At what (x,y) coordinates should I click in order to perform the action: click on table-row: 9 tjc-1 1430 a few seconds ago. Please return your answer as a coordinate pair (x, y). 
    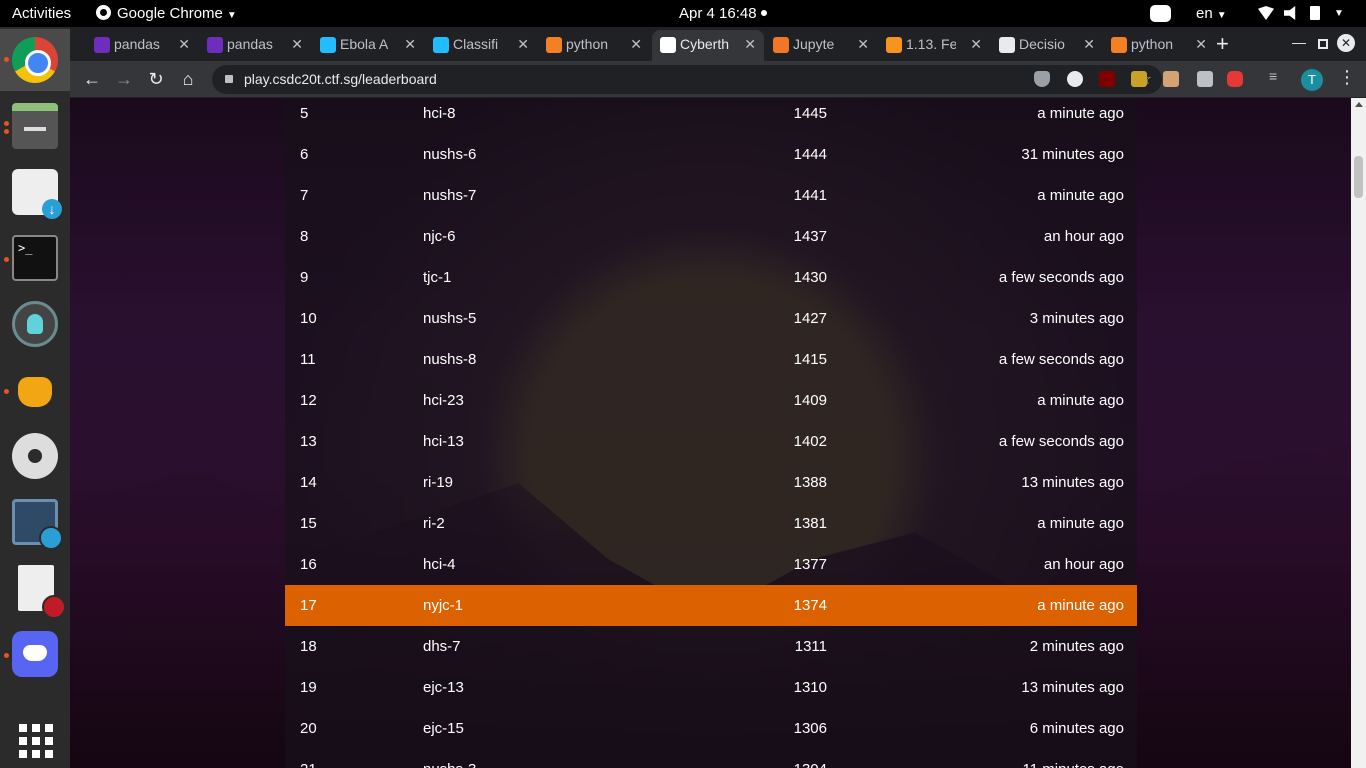
    Looking at the image, I should click on (711, 277).